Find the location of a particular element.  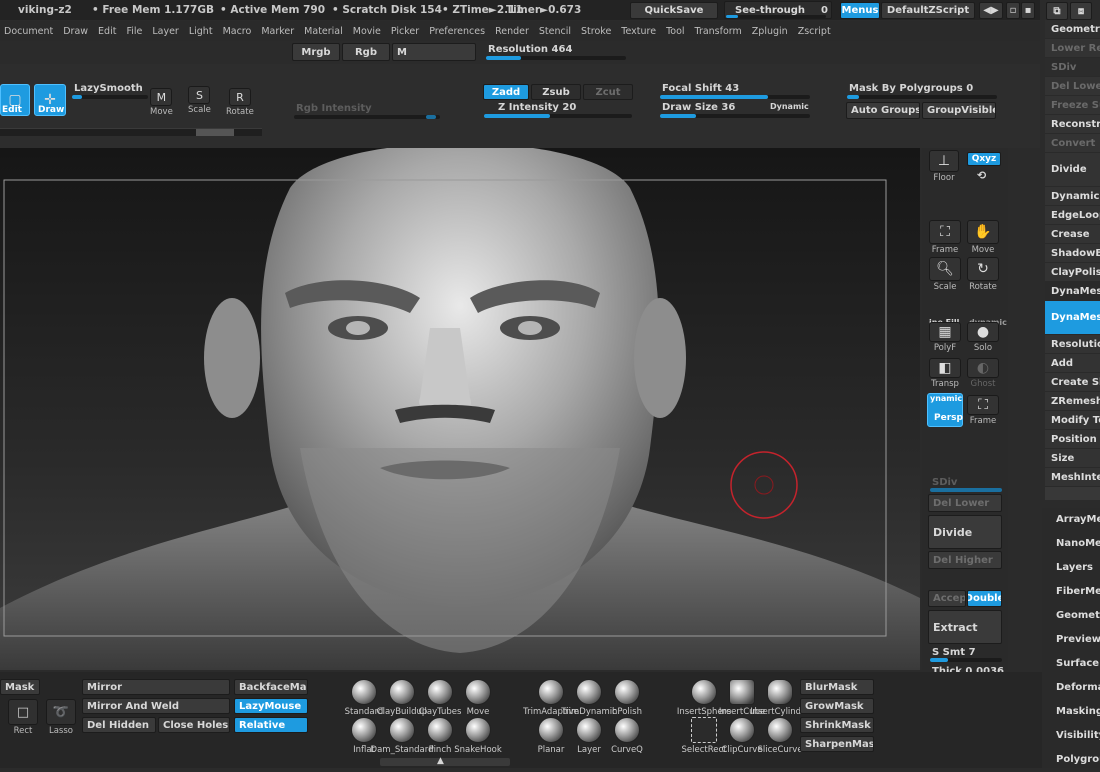

del-higher-button: Del Higher is located at coordinates (965, 560).